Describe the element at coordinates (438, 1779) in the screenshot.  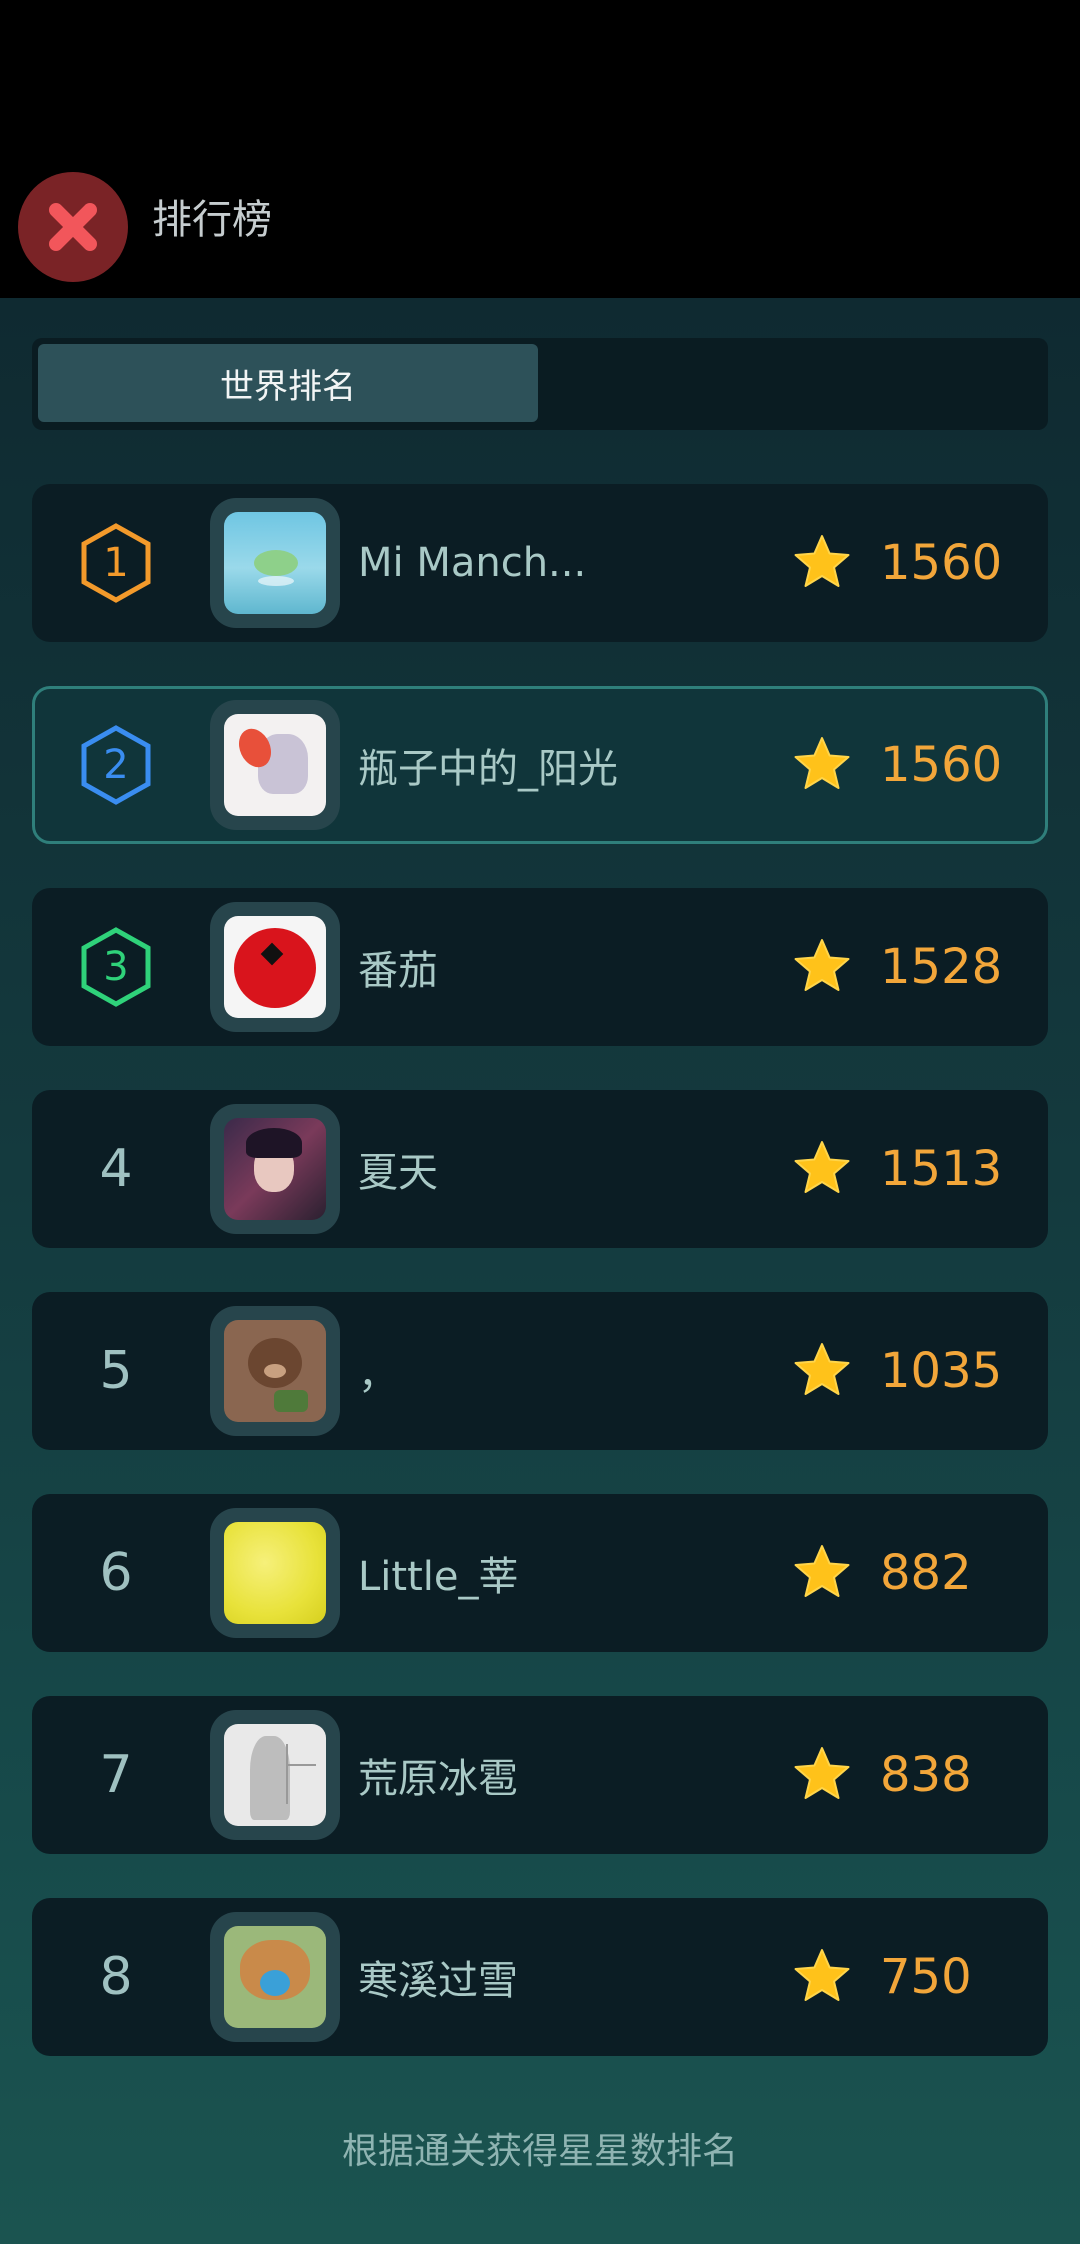
I see `player-name: 荒原冰雹` at that location.